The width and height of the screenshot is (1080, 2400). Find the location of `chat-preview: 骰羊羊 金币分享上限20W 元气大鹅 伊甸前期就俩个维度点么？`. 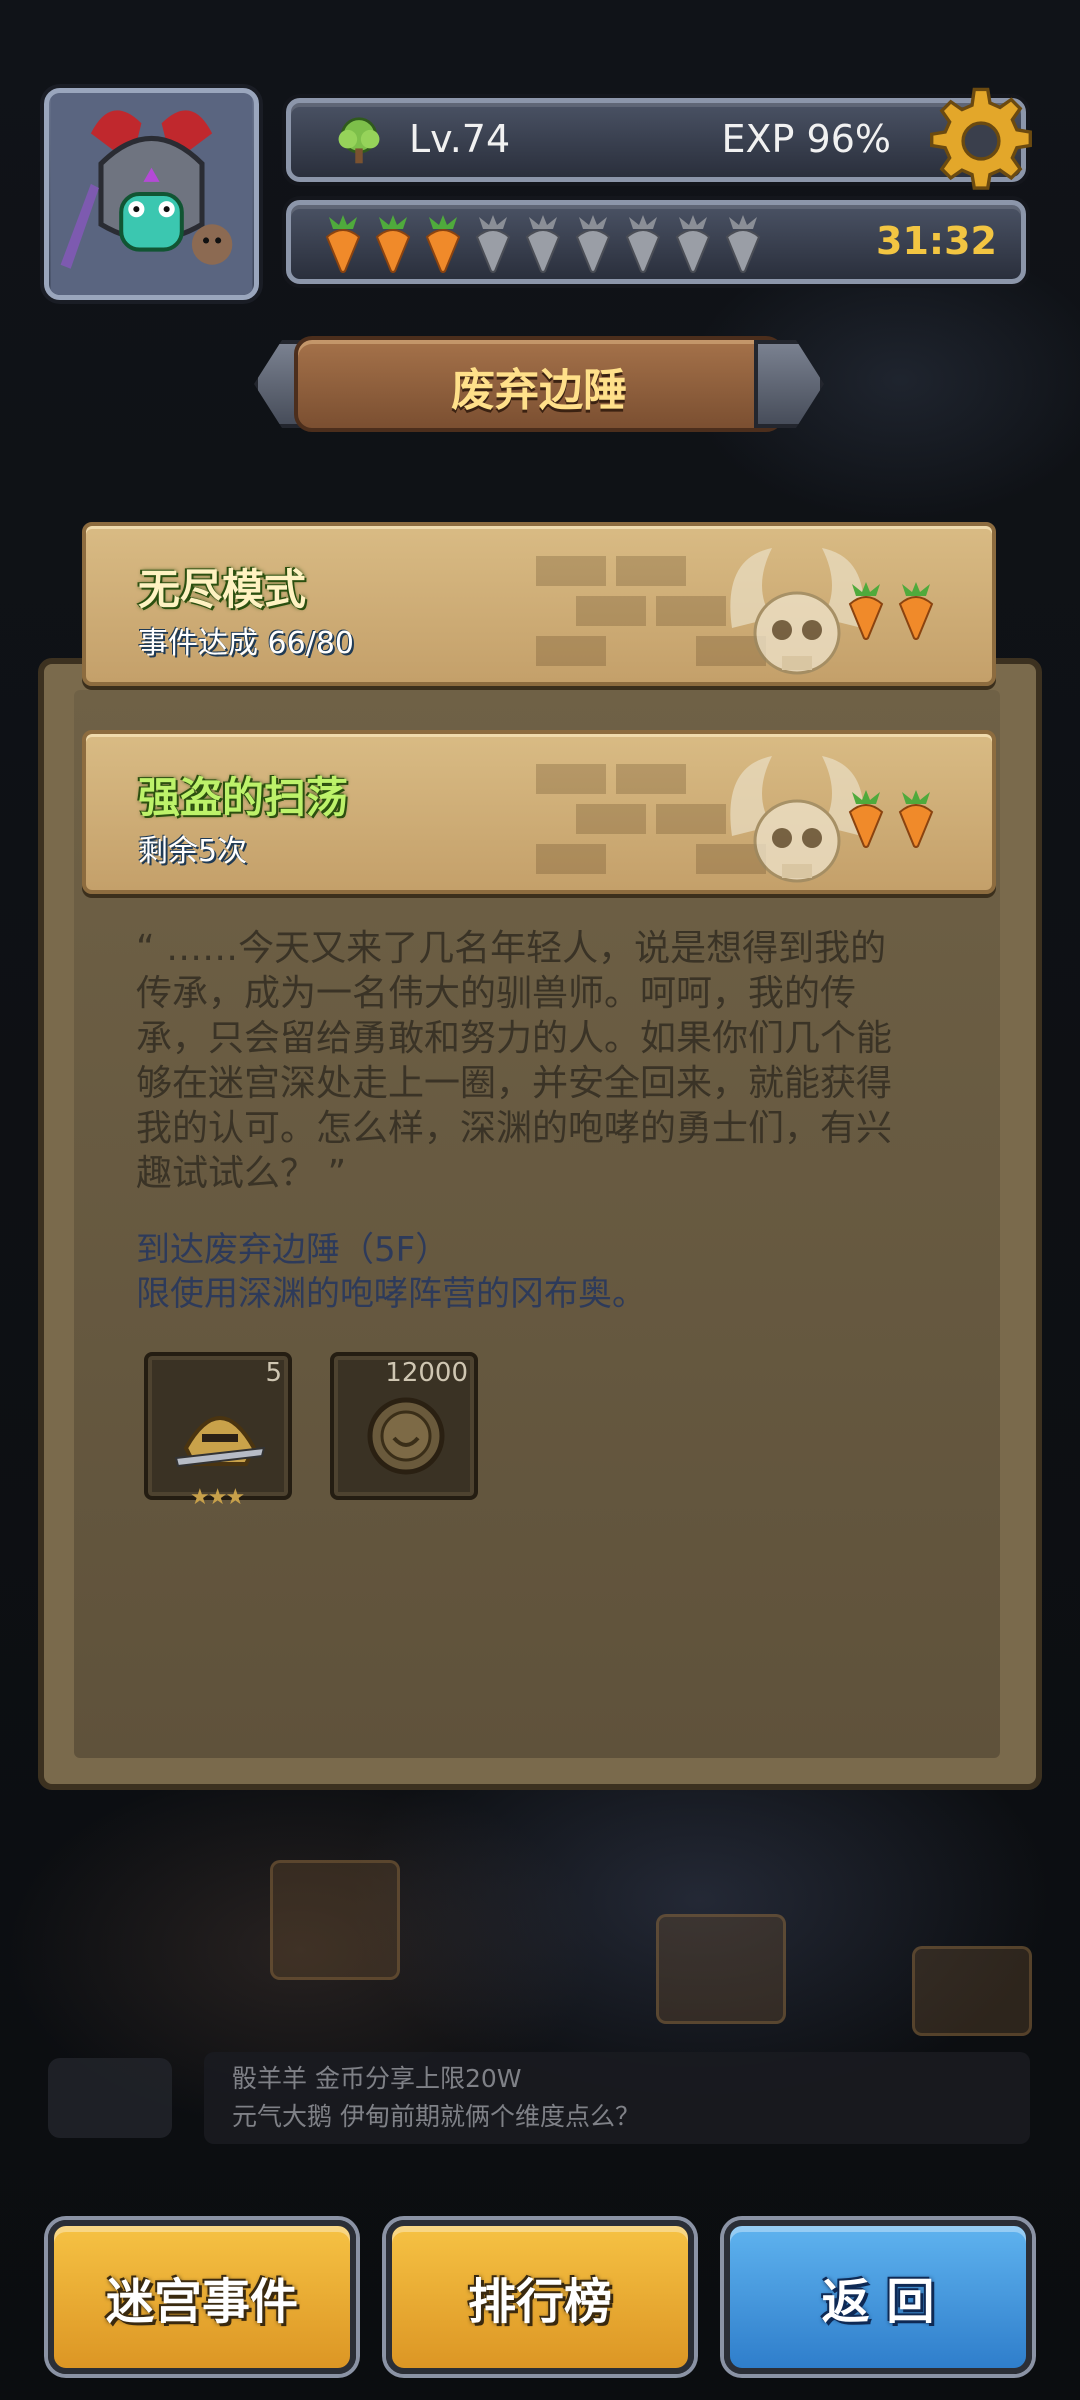

chat-preview: 骰羊羊 金币分享上限20W 元气大鹅 伊甸前期就俩个维度点么？ is located at coordinates (617, 2098).